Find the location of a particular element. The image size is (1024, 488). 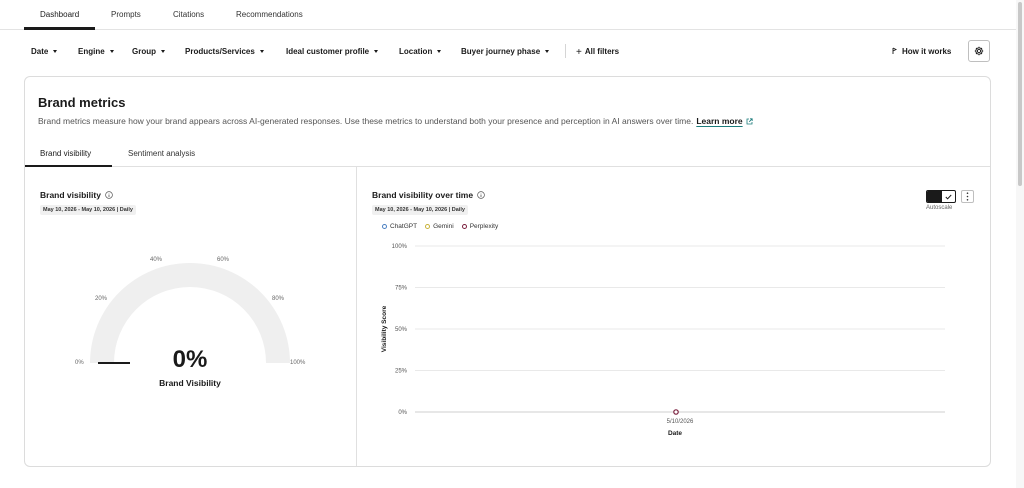

y-tick-label: 0% is located at coordinates (402, 413).